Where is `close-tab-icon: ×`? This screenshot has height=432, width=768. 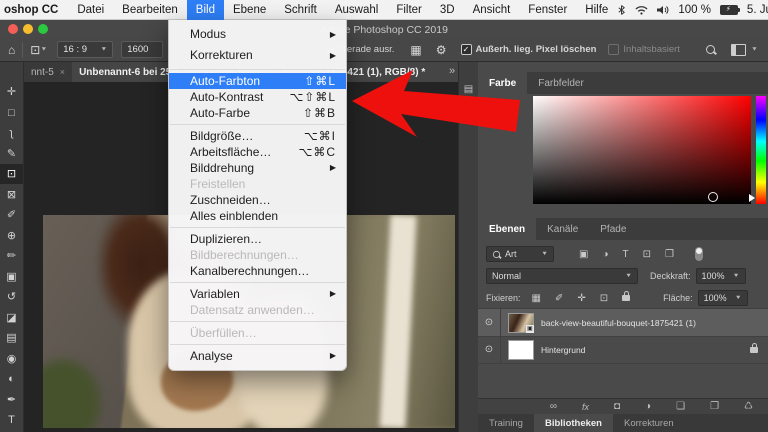
close-tab-icon: × is located at coordinates (62, 72).